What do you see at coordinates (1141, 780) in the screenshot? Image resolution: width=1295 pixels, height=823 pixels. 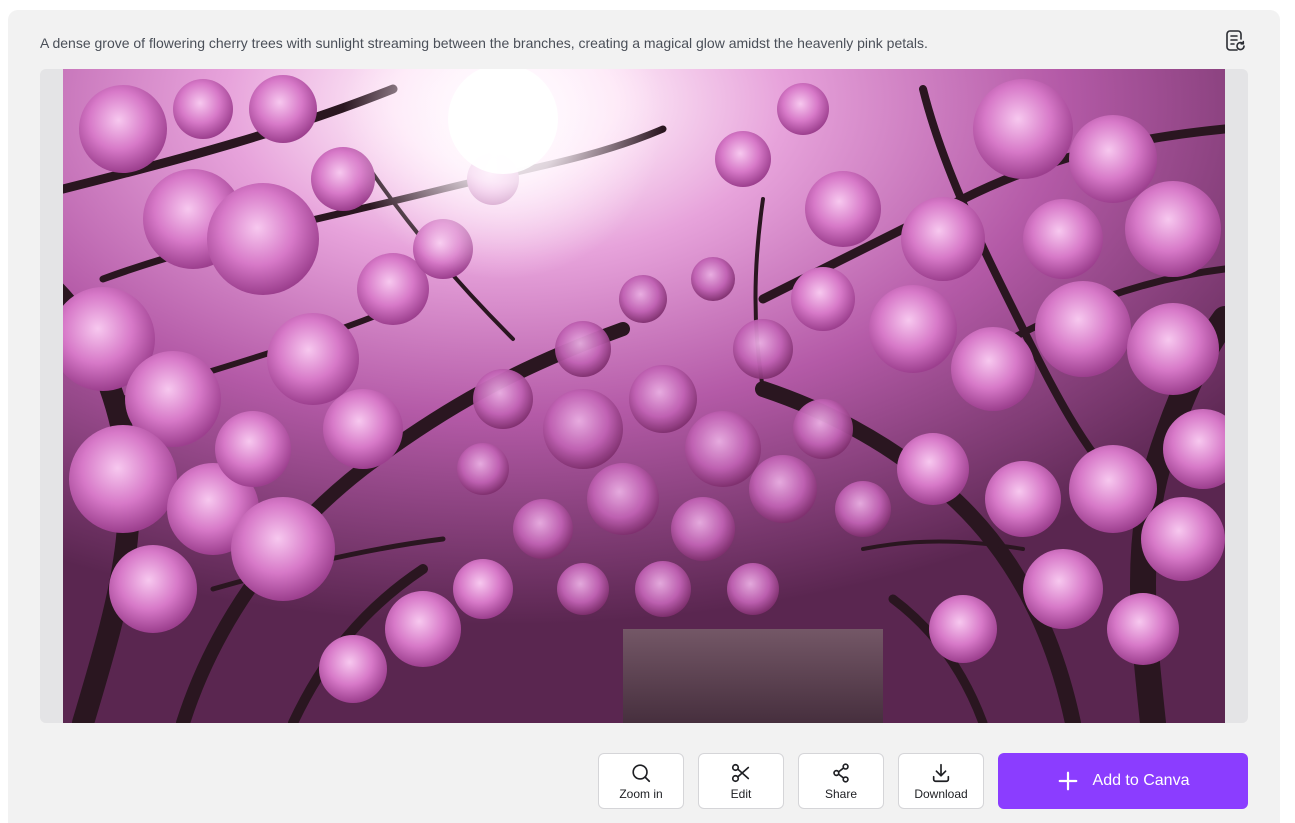 I see `add-to-canva-label: Add to Canva` at bounding box center [1141, 780].